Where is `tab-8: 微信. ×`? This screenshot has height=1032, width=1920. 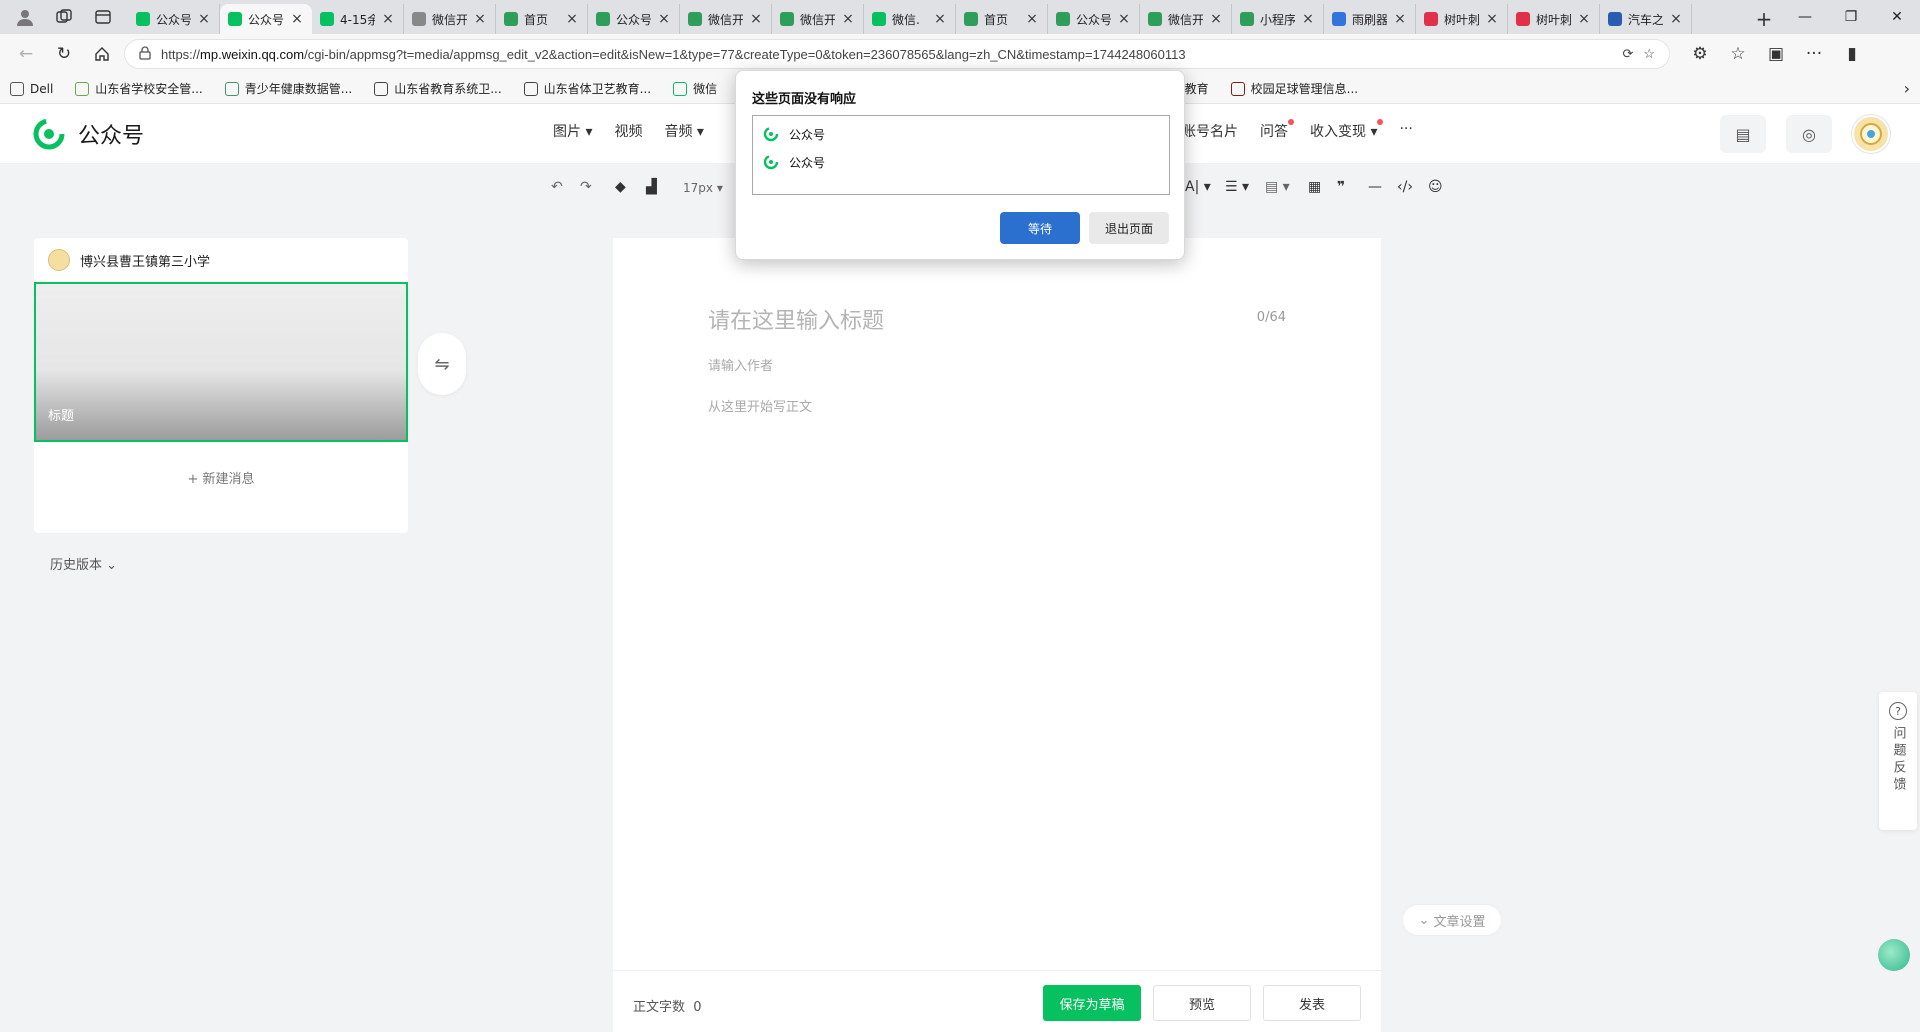
tab-8: 微信. × is located at coordinates (910, 19).